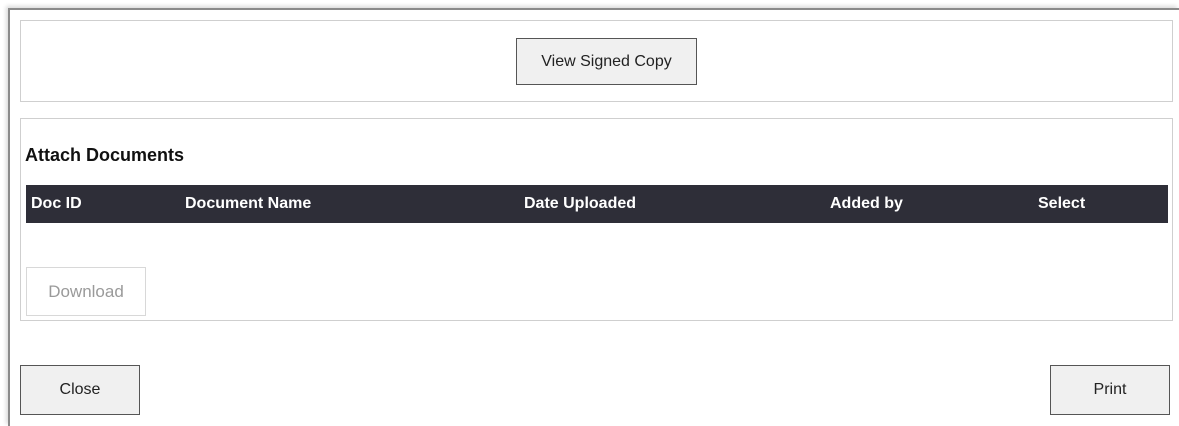 The height and width of the screenshot is (426, 1179). What do you see at coordinates (56, 203) in the screenshot?
I see `column-header-doc-id: Doc ID` at bounding box center [56, 203].